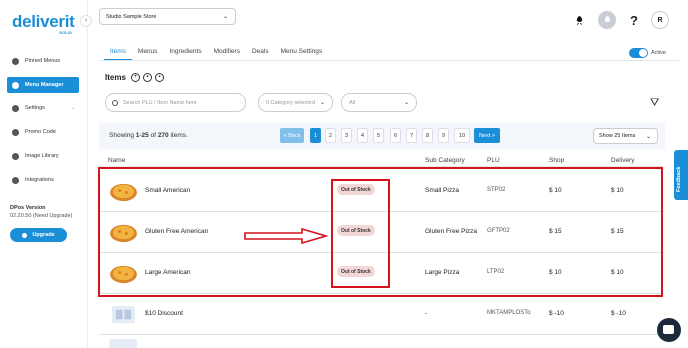 This screenshot has width=688, height=348. What do you see at coordinates (617, 136) in the screenshot?
I see `per-page-value: Show 25 Items` at bounding box center [617, 136].